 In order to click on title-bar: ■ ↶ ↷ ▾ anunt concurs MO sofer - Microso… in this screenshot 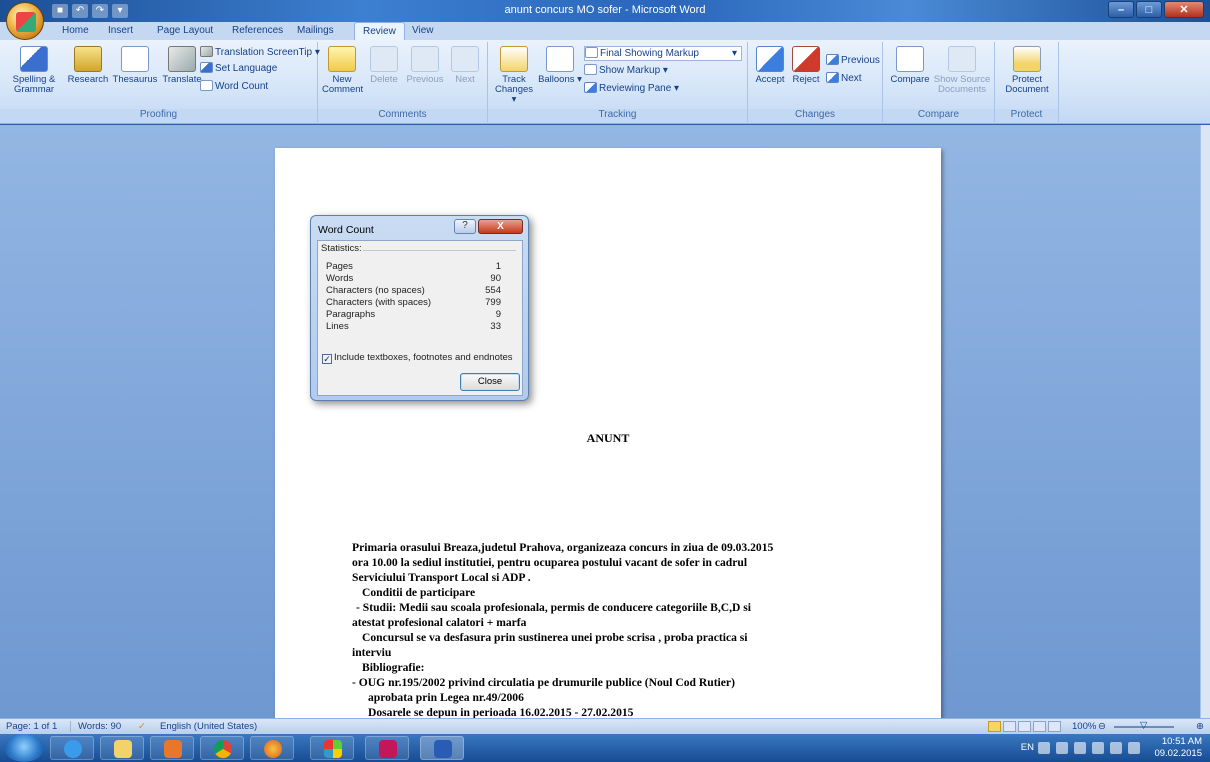, I will do `click(605, 11)`.